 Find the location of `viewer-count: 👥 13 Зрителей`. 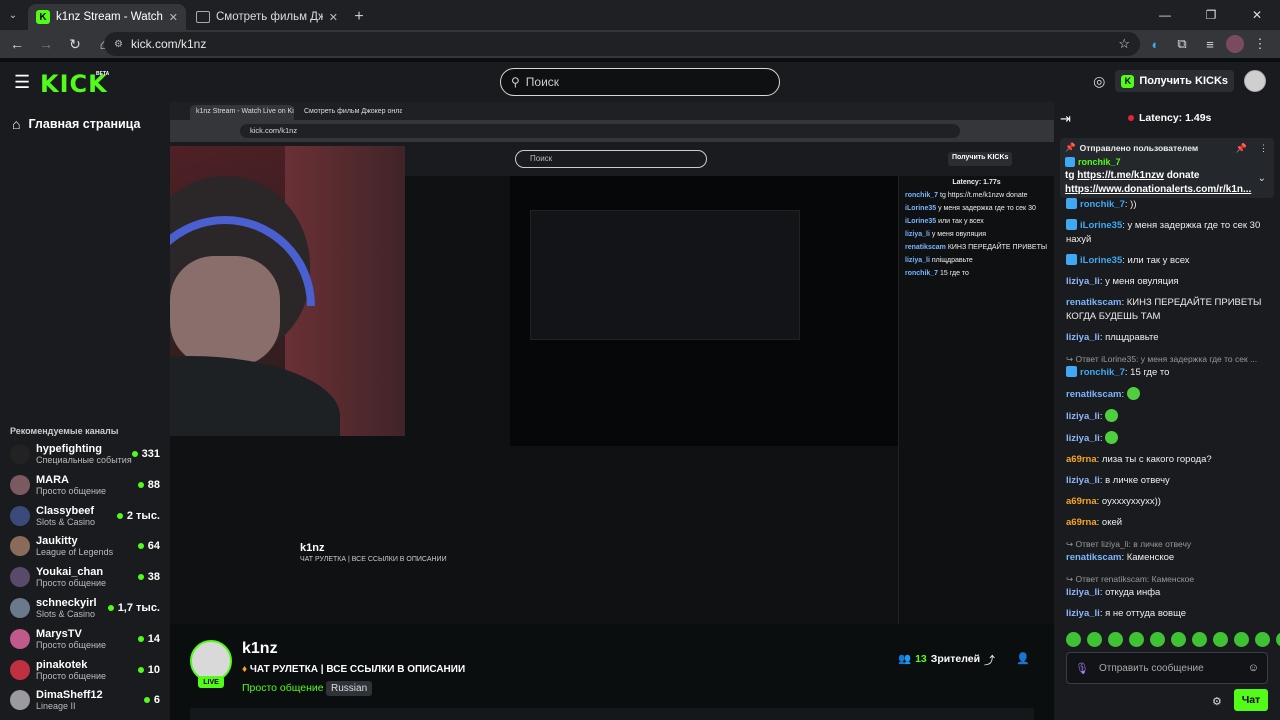

viewer-count: 👥 13 Зрителей is located at coordinates (939, 659).